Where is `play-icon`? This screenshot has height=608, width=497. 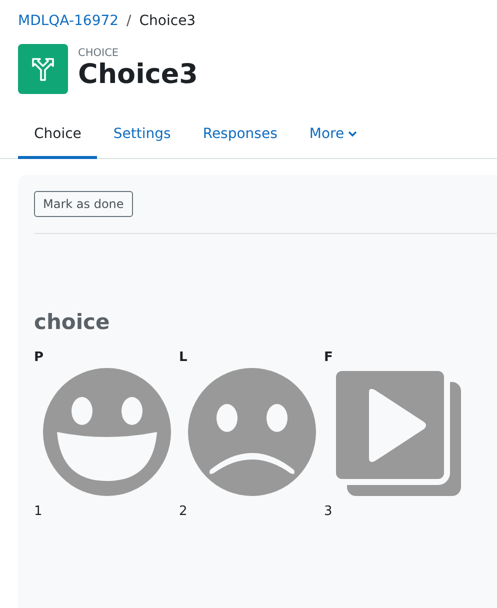 play-icon is located at coordinates (397, 432).